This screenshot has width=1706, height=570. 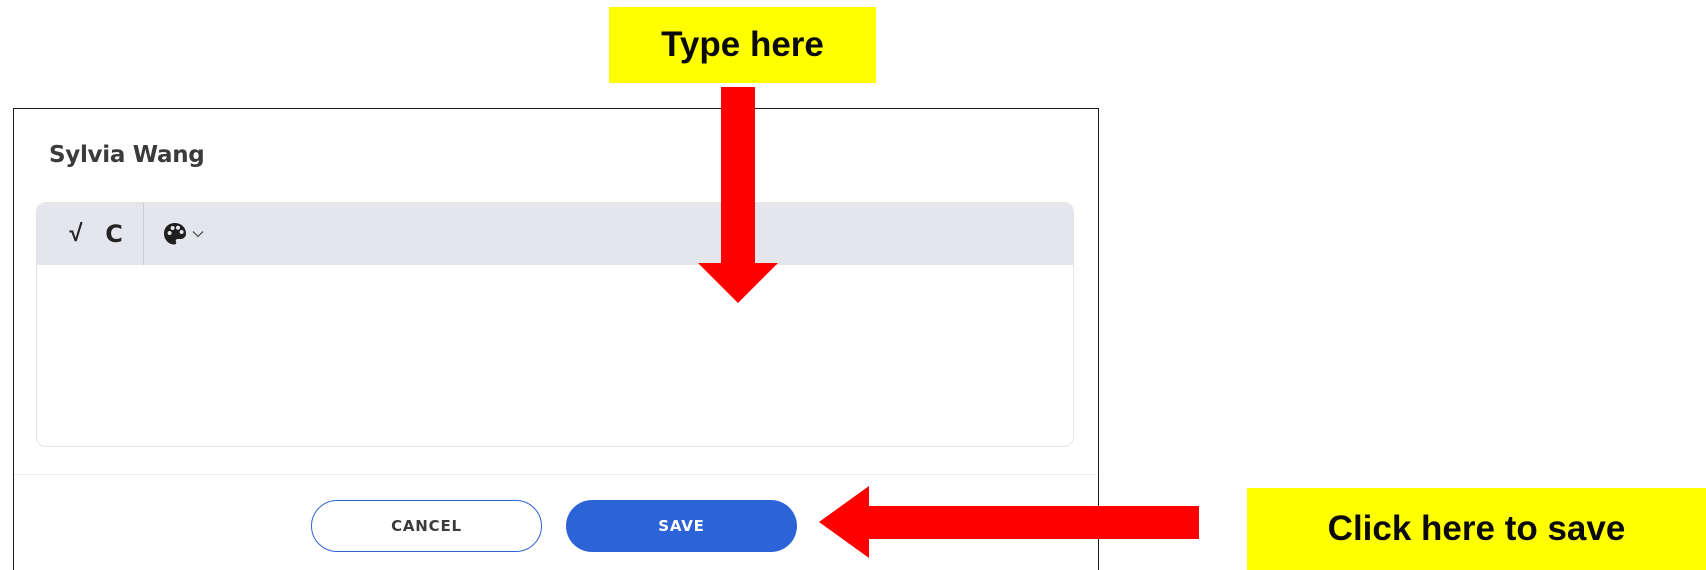 I want to click on dialog-title: Sylvia Wang, so click(x=127, y=155).